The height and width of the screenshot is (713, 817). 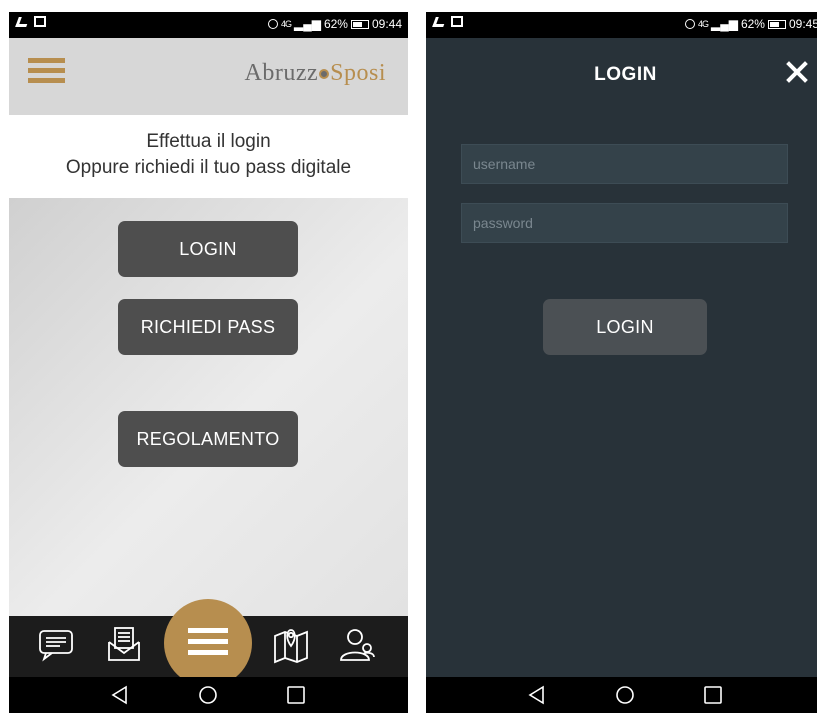 I want to click on login-submit-button: LOGIN, so click(x=625, y=327).